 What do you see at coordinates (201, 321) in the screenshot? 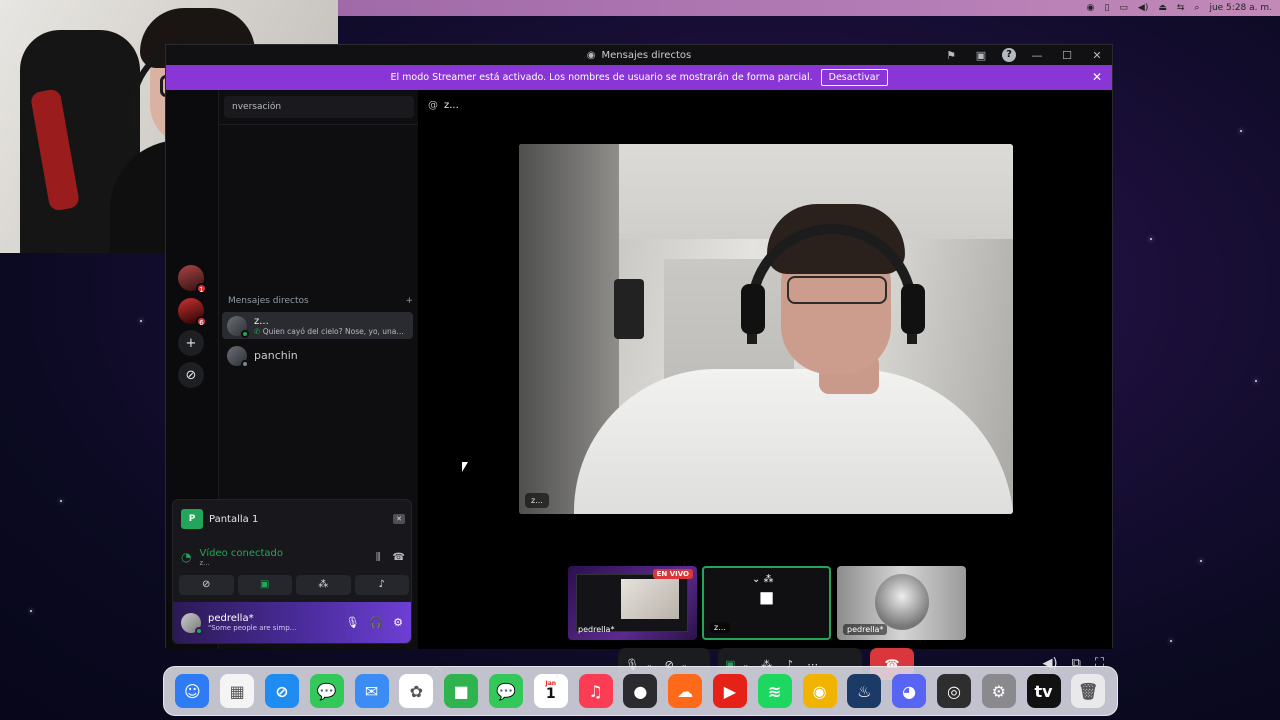
I see `notification-badge: 6` at bounding box center [201, 321].